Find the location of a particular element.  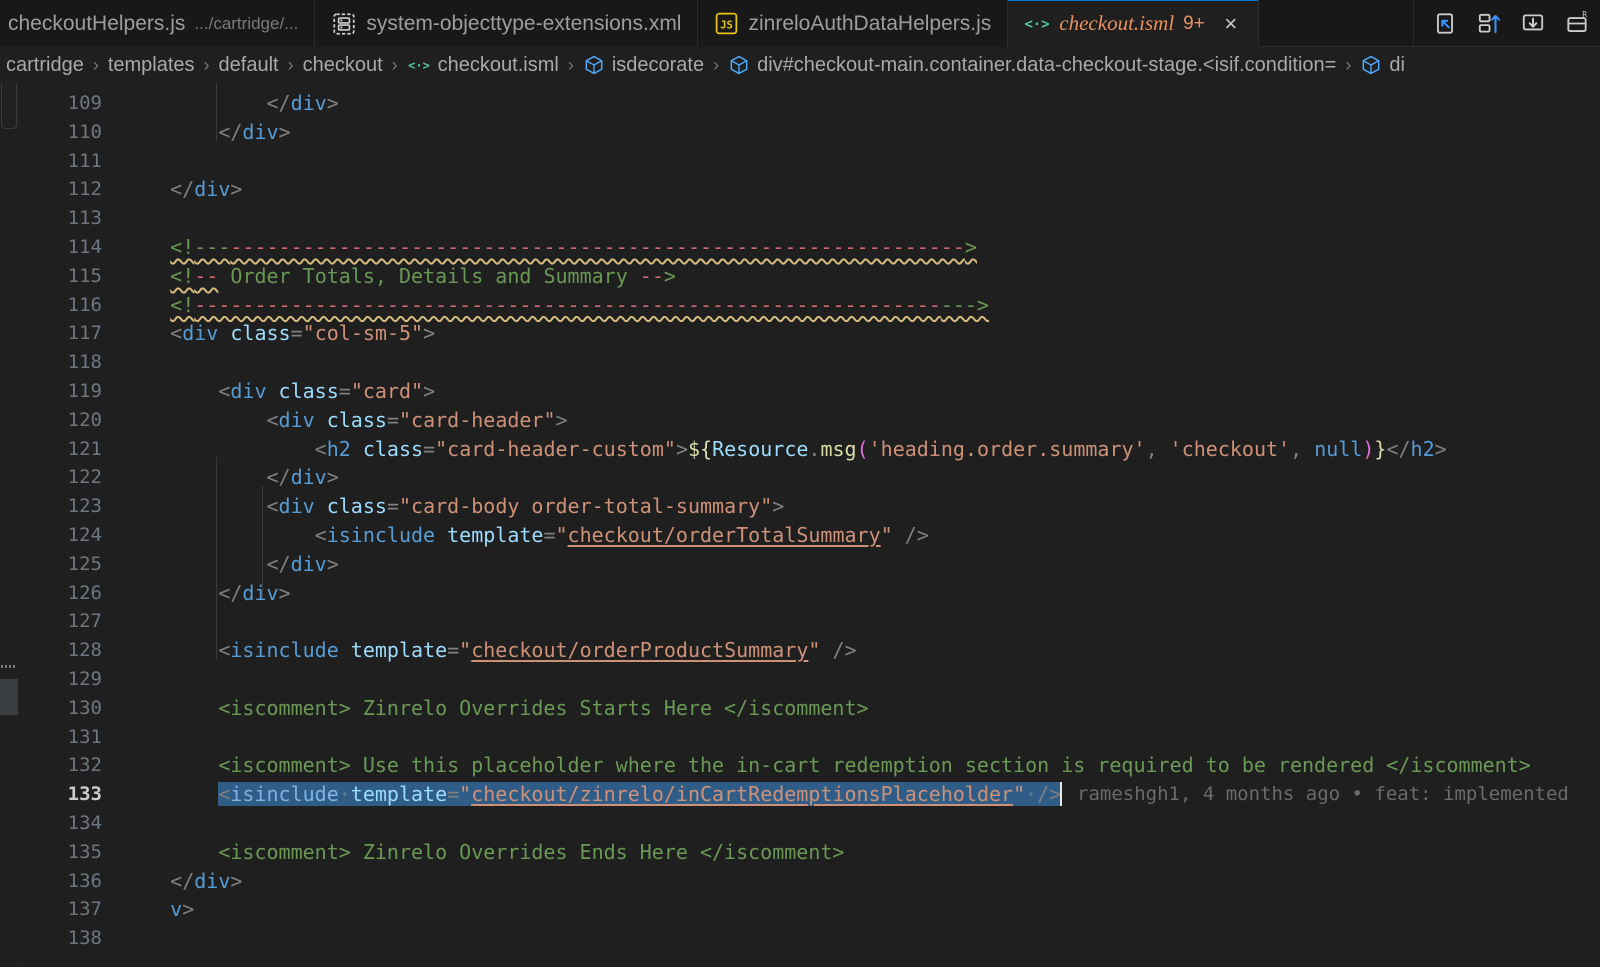

breadcrumb-item-isdecorate: isdecorate is located at coordinates (643, 65).